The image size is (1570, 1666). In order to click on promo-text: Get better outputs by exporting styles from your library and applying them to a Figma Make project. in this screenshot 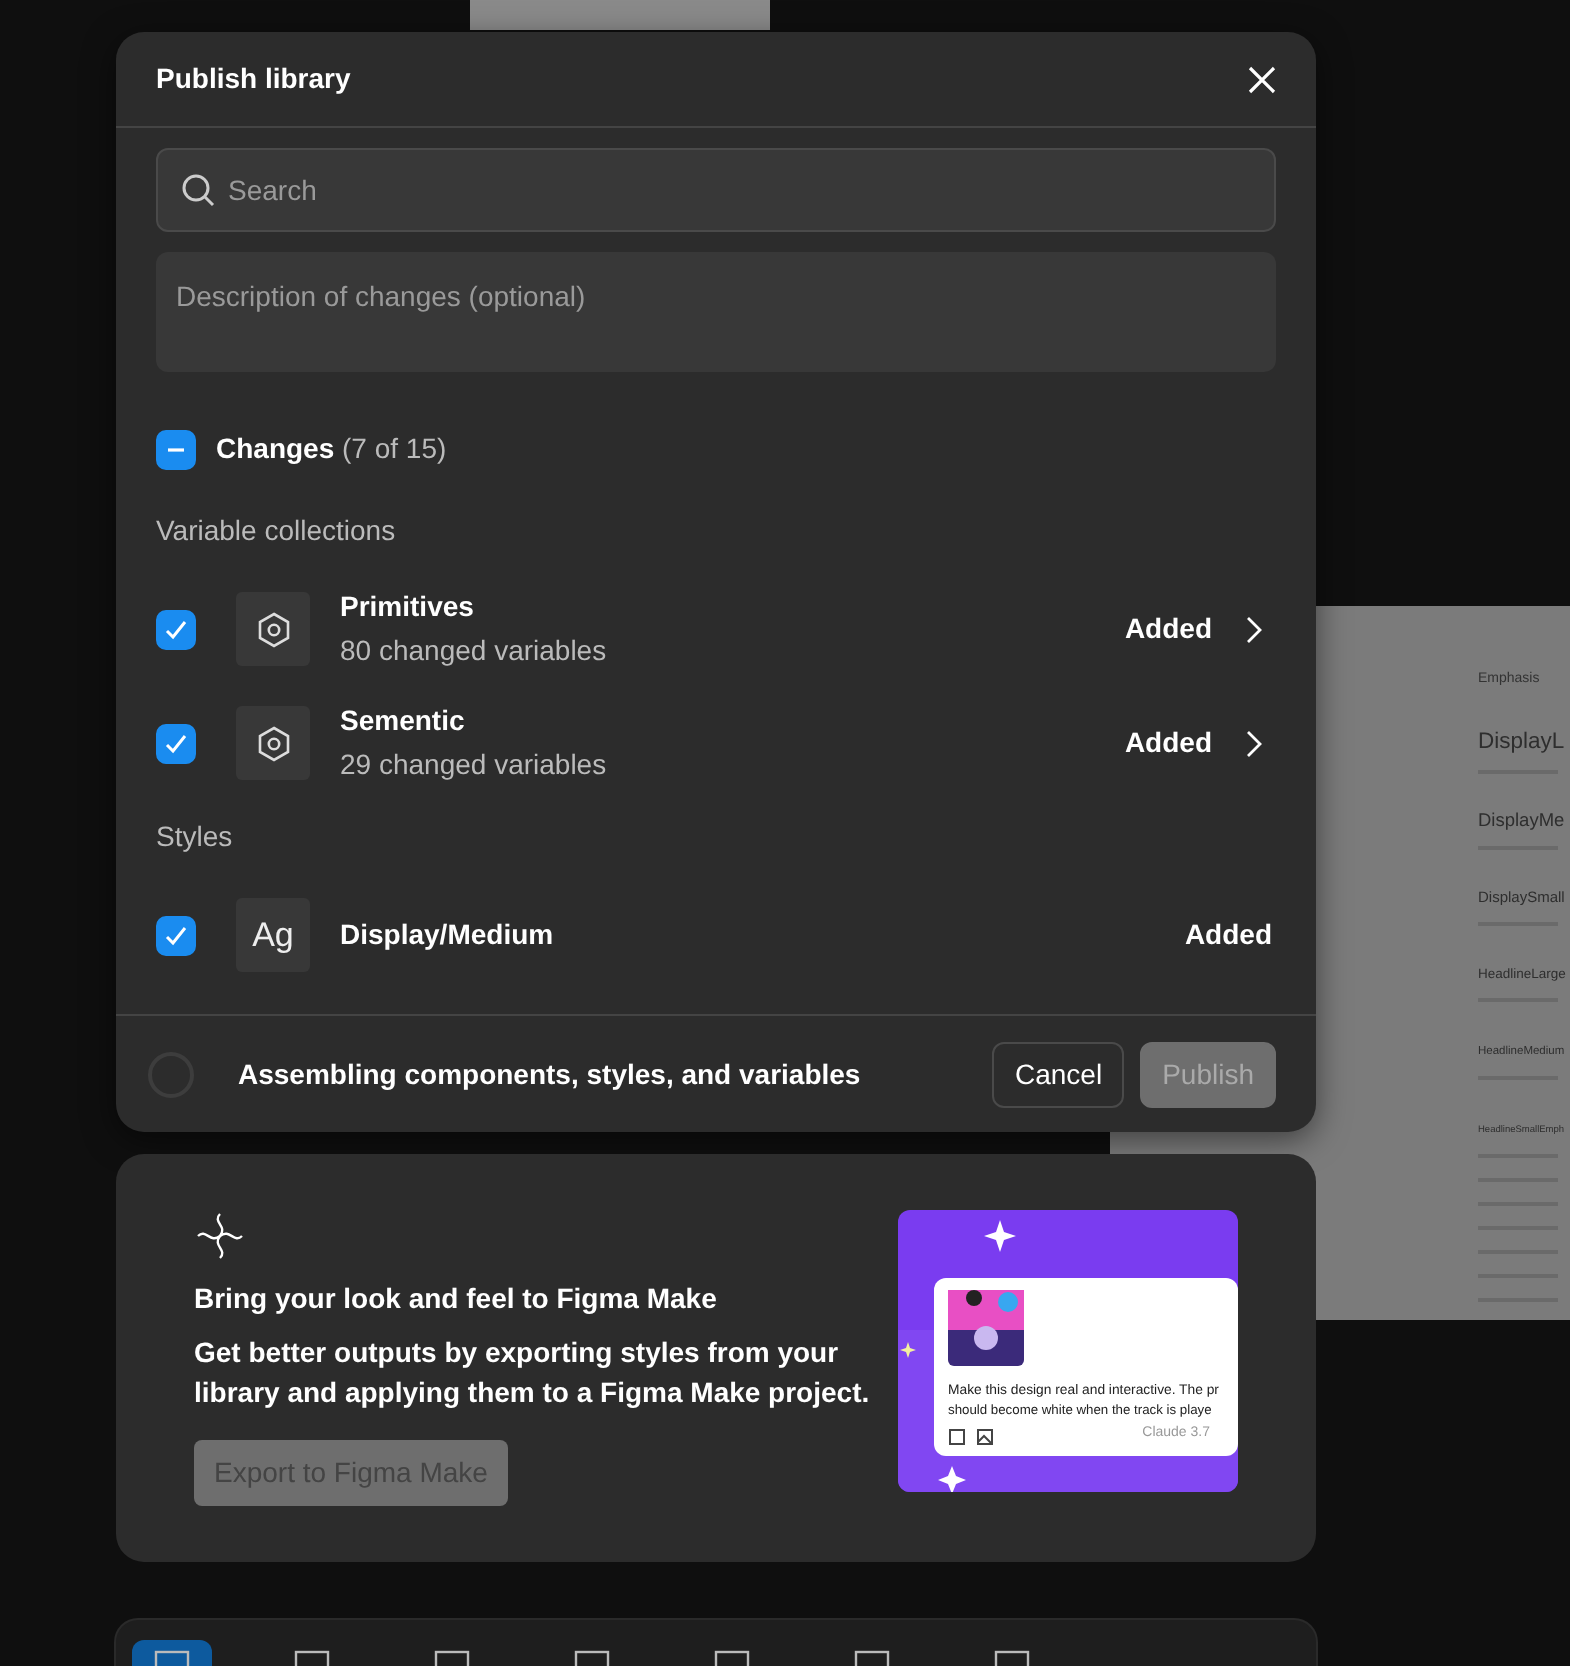, I will do `click(533, 1373)`.